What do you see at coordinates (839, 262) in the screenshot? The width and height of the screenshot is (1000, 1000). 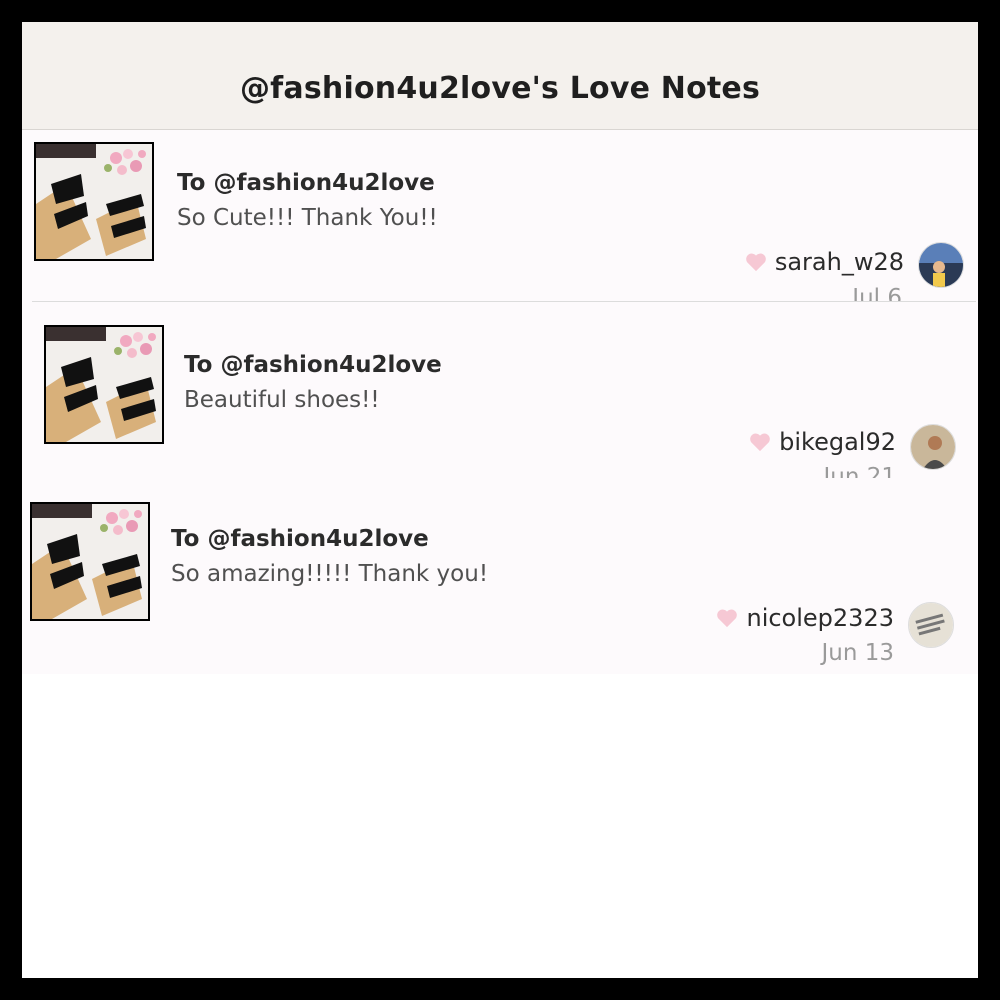 I see `sender-username: sarah_w28` at bounding box center [839, 262].